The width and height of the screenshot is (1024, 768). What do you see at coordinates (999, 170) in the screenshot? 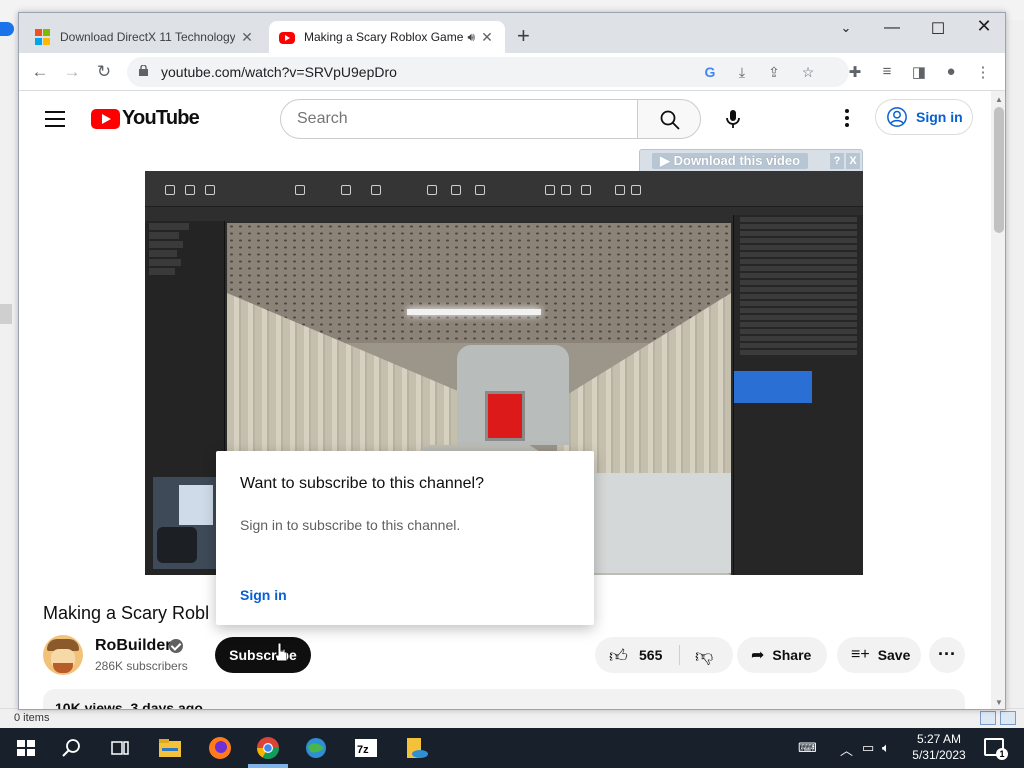
I see `scrollbar-thumb` at bounding box center [999, 170].